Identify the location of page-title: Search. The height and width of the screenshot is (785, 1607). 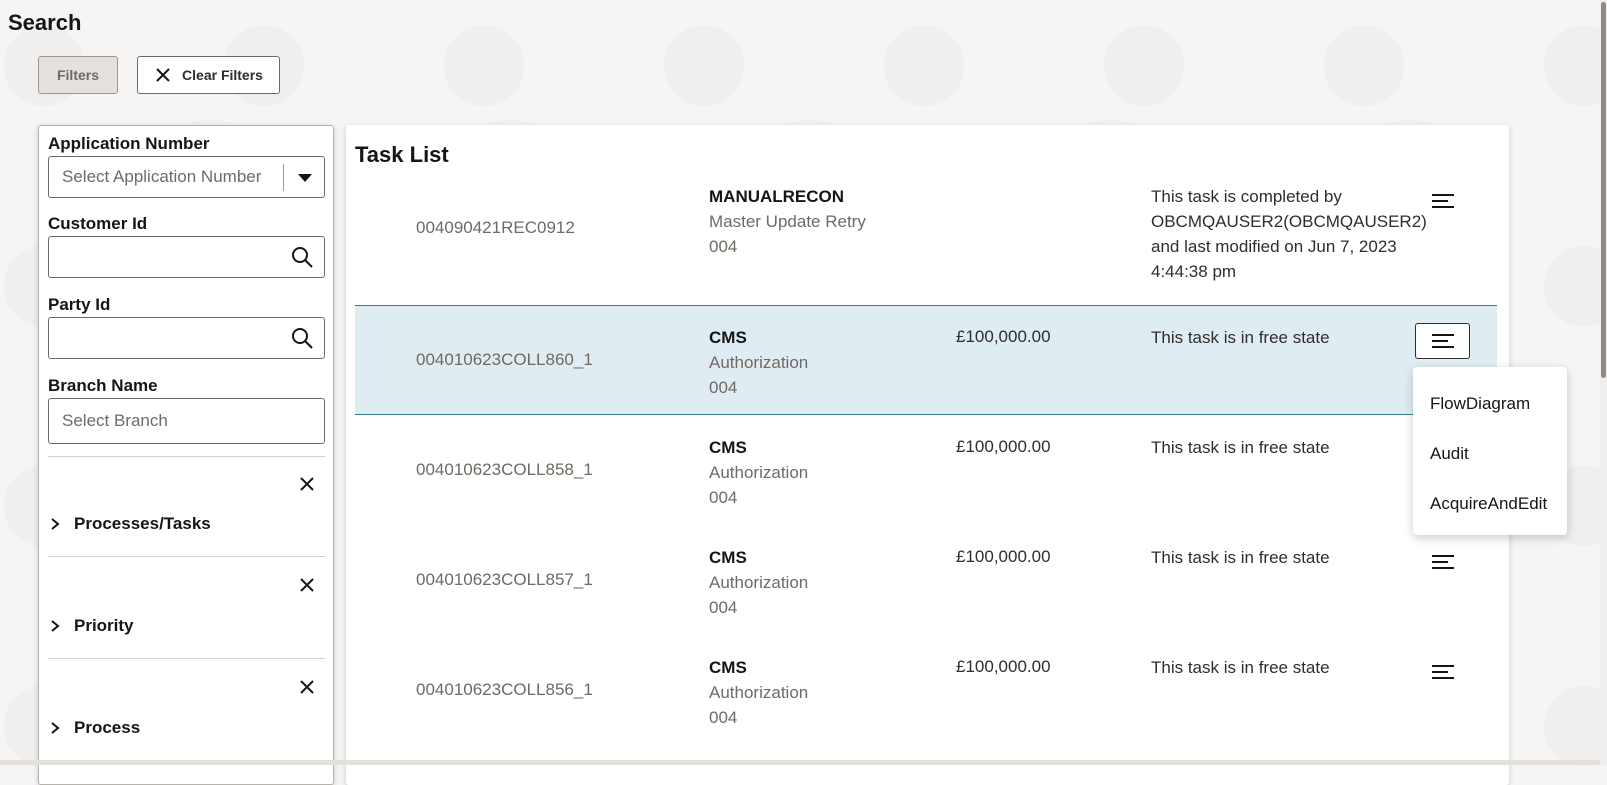
(45, 22).